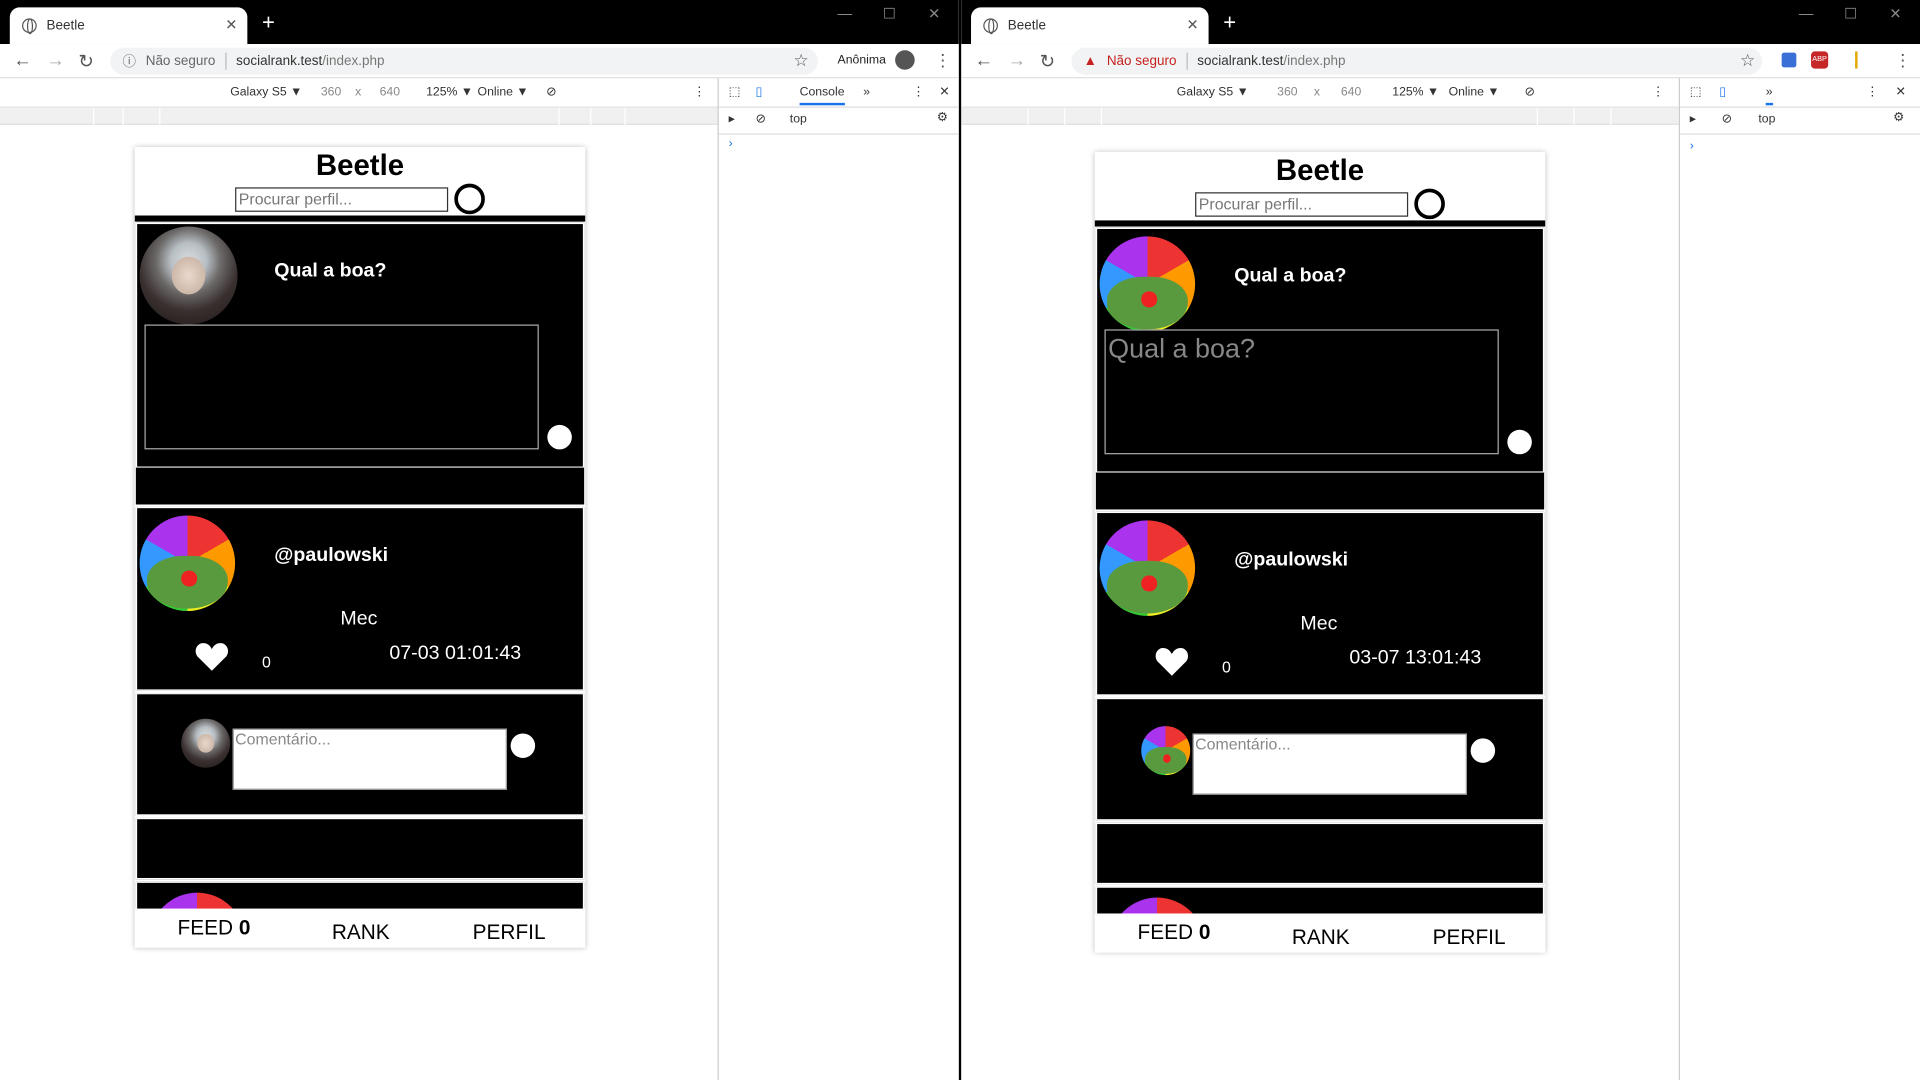  What do you see at coordinates (359, 619) in the screenshot?
I see `post-text: Mec` at bounding box center [359, 619].